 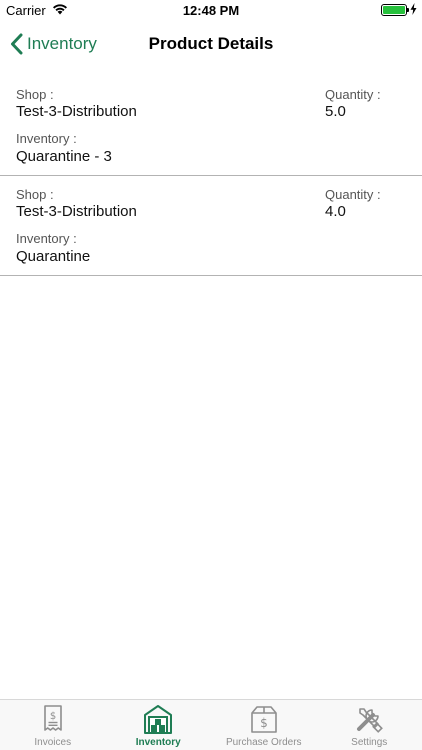 I want to click on status-bar: Carrier 12:48 PM, so click(x=211, y=11).